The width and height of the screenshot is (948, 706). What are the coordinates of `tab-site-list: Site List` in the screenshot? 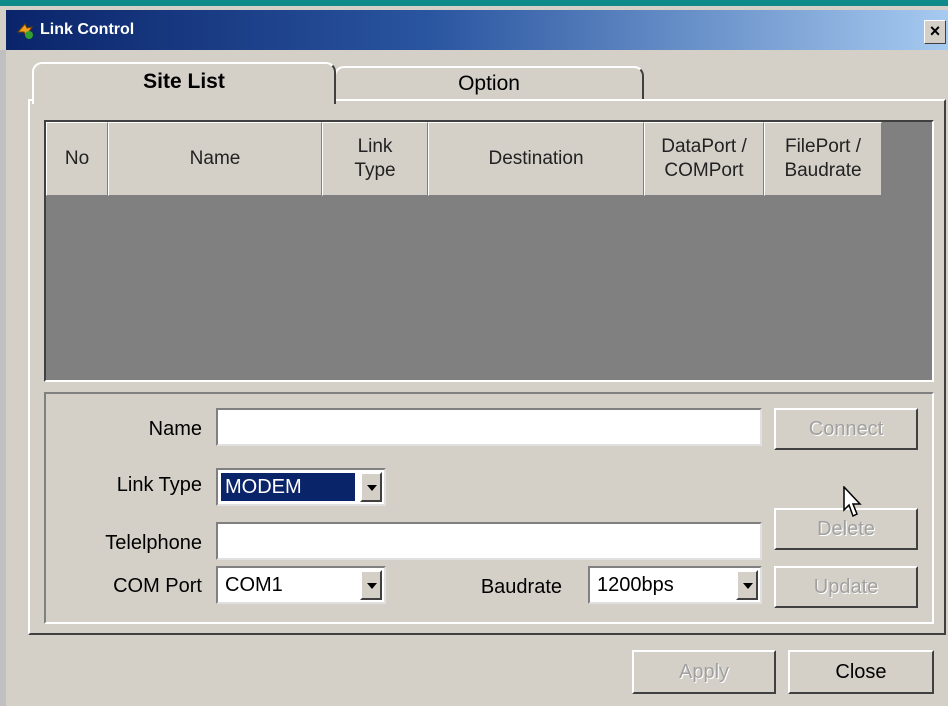 It's located at (184, 83).